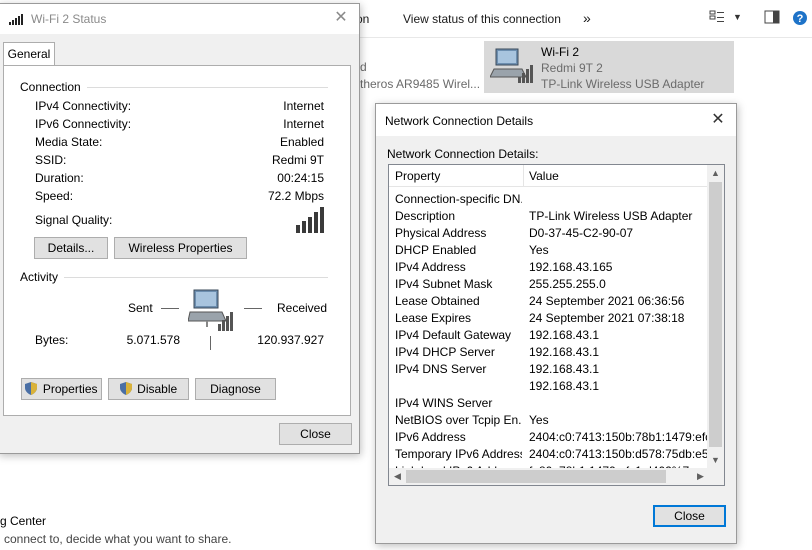 This screenshot has height=550, width=812. I want to click on property-cell: Lease Expires, so click(433, 318).